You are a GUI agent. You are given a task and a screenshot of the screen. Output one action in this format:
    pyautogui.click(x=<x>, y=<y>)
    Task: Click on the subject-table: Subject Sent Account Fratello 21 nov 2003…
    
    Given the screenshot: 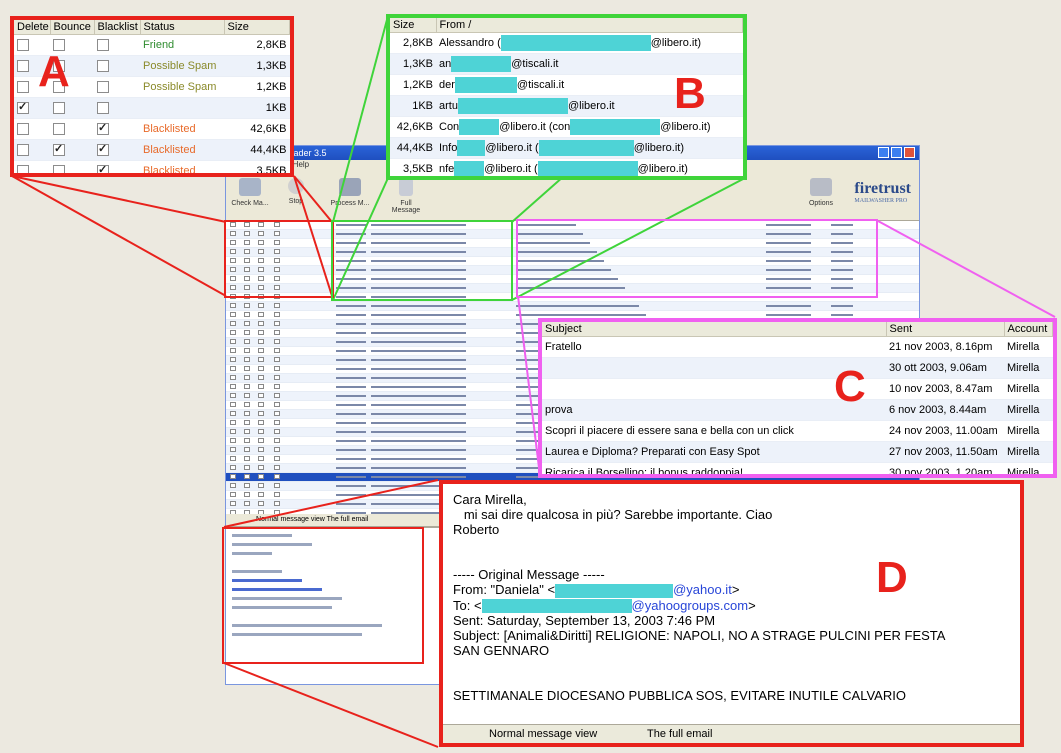 What is the action you would take?
    pyautogui.click(x=797, y=398)
    